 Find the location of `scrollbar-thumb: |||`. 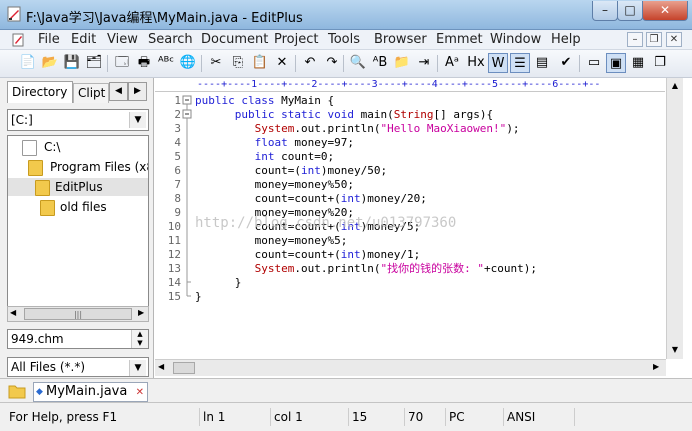

scrollbar-thumb: ||| is located at coordinates (78, 314).